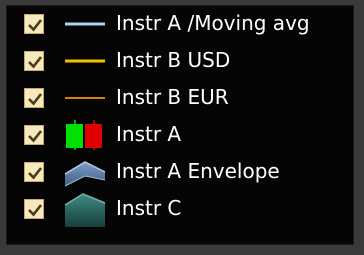 The height and width of the screenshot is (255, 364). What do you see at coordinates (85, 209) in the screenshot?
I see `area-icon` at bounding box center [85, 209].